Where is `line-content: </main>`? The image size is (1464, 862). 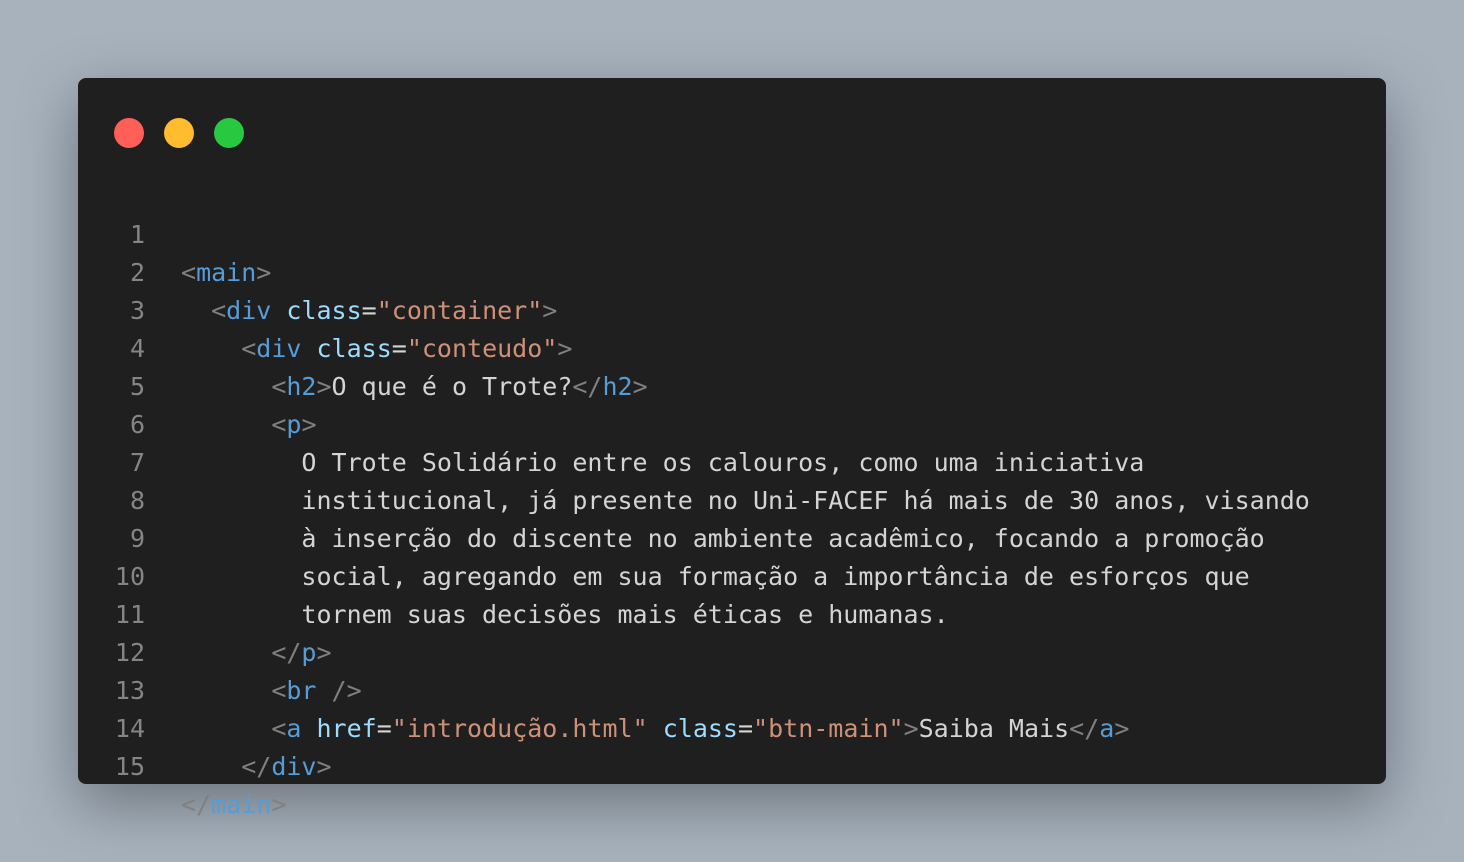 line-content: </main> is located at coordinates (234, 804).